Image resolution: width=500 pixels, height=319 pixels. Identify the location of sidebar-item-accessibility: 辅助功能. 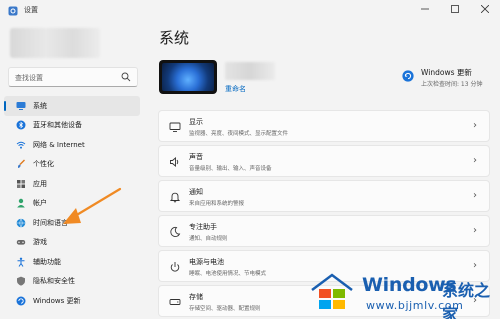
(72, 262).